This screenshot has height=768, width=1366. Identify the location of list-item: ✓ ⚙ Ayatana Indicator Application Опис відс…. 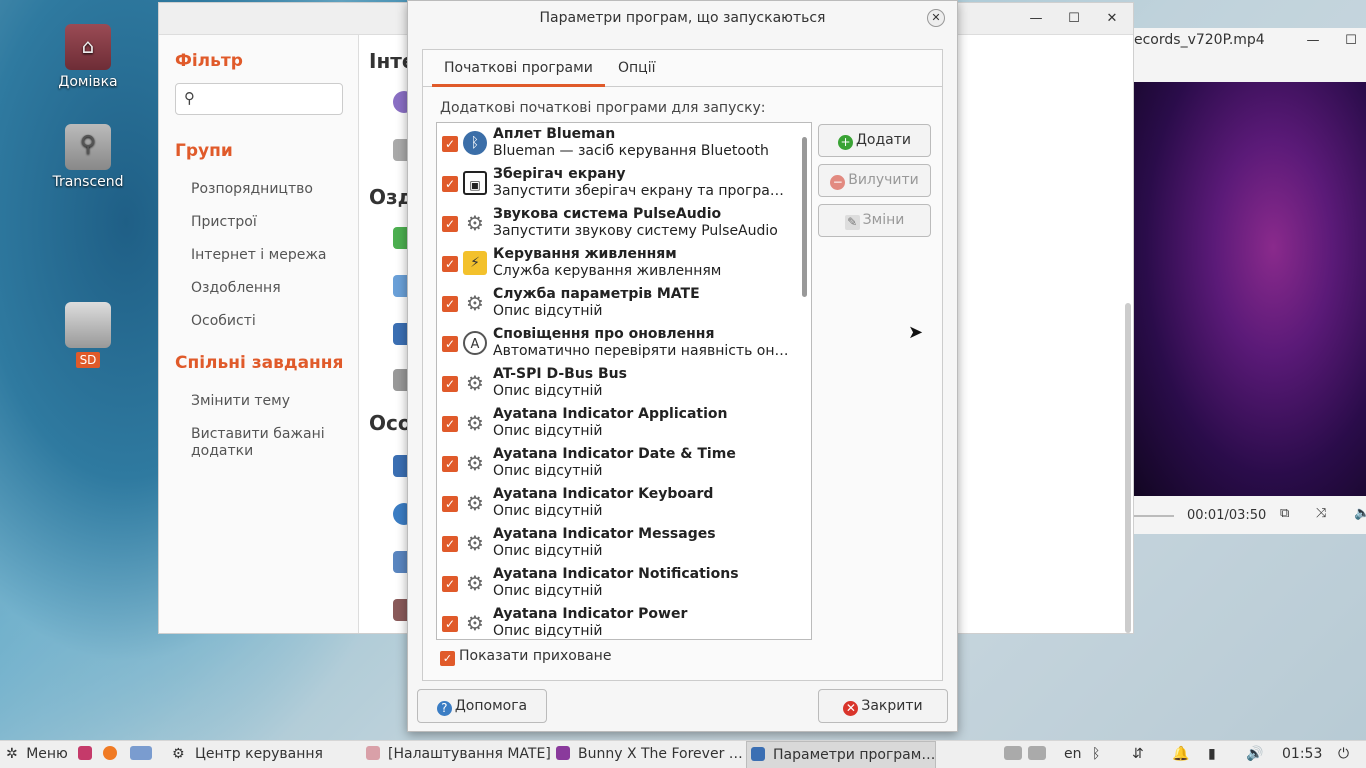
(624, 423).